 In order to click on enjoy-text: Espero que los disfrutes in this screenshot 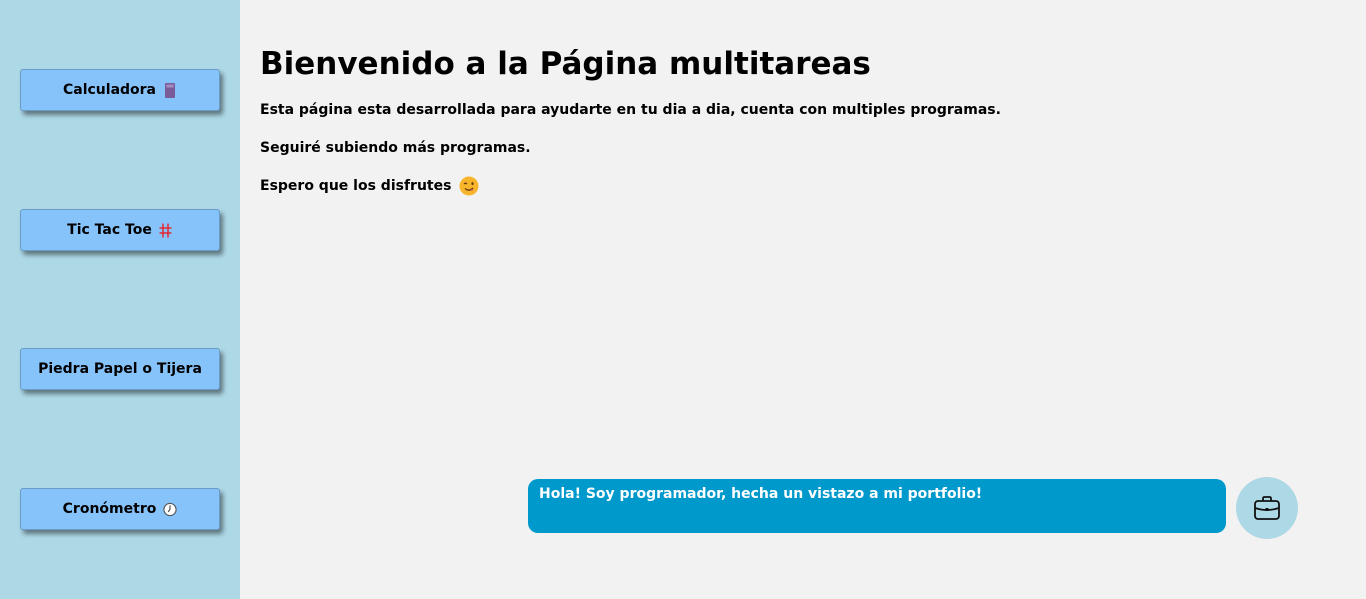, I will do `click(356, 186)`.